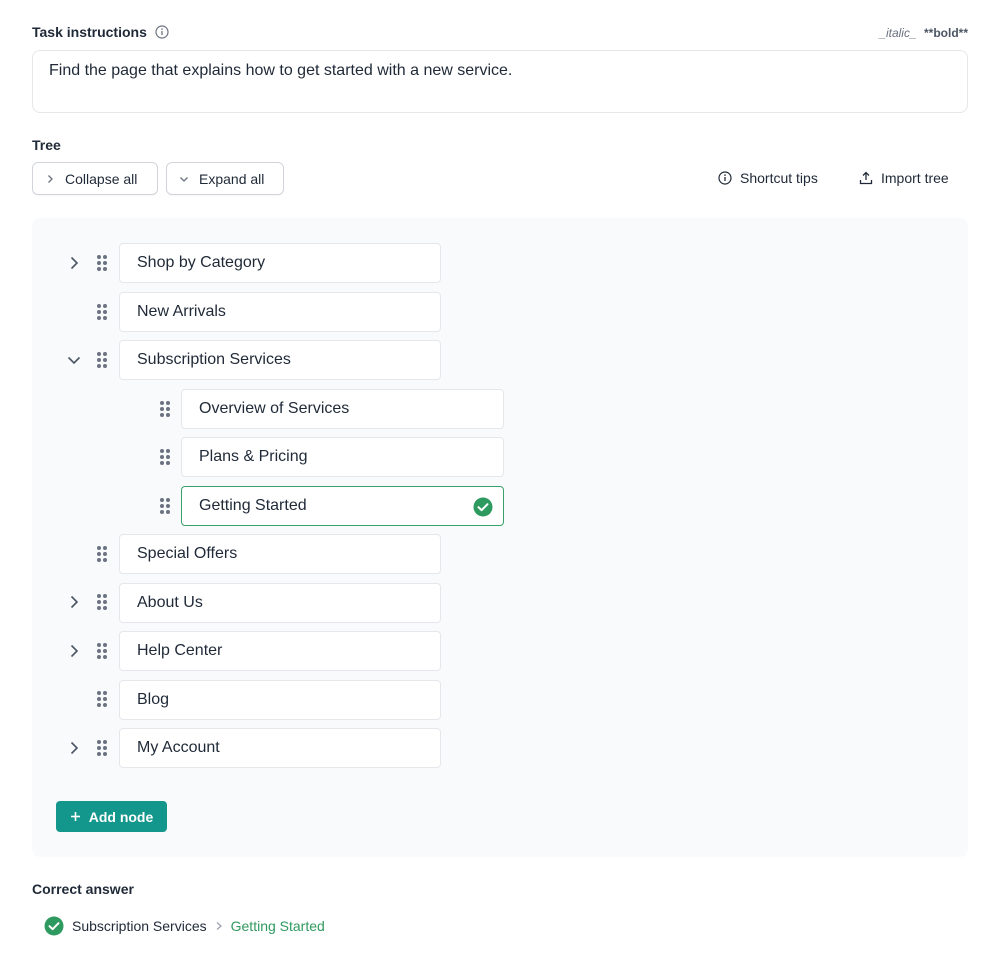  What do you see at coordinates (280, 554) in the screenshot?
I see `tree-node: Special Offers` at bounding box center [280, 554].